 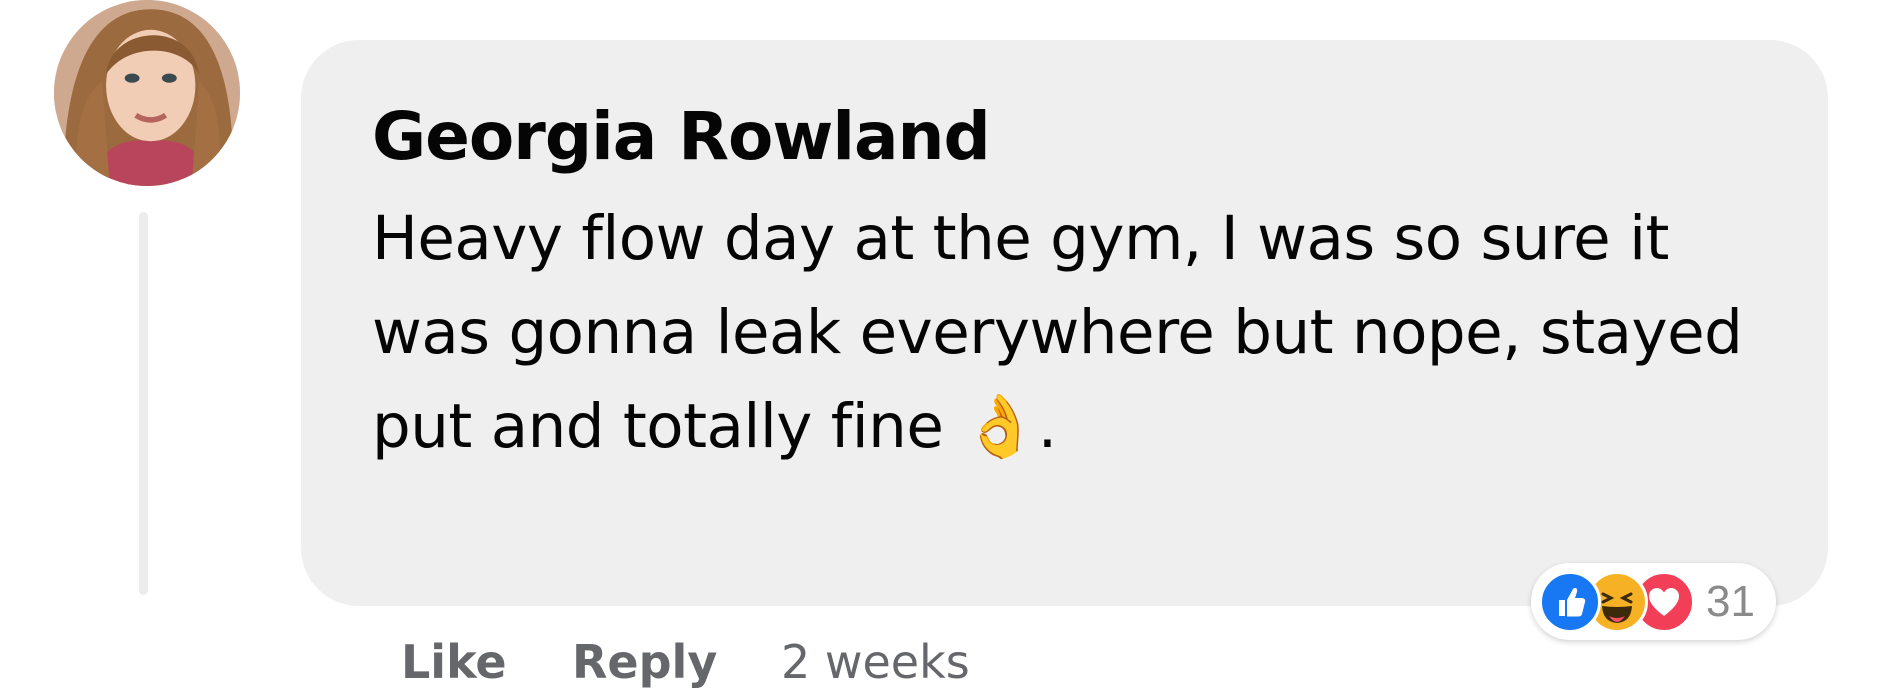 What do you see at coordinates (1570, 602) in the screenshot?
I see `like-icon` at bounding box center [1570, 602].